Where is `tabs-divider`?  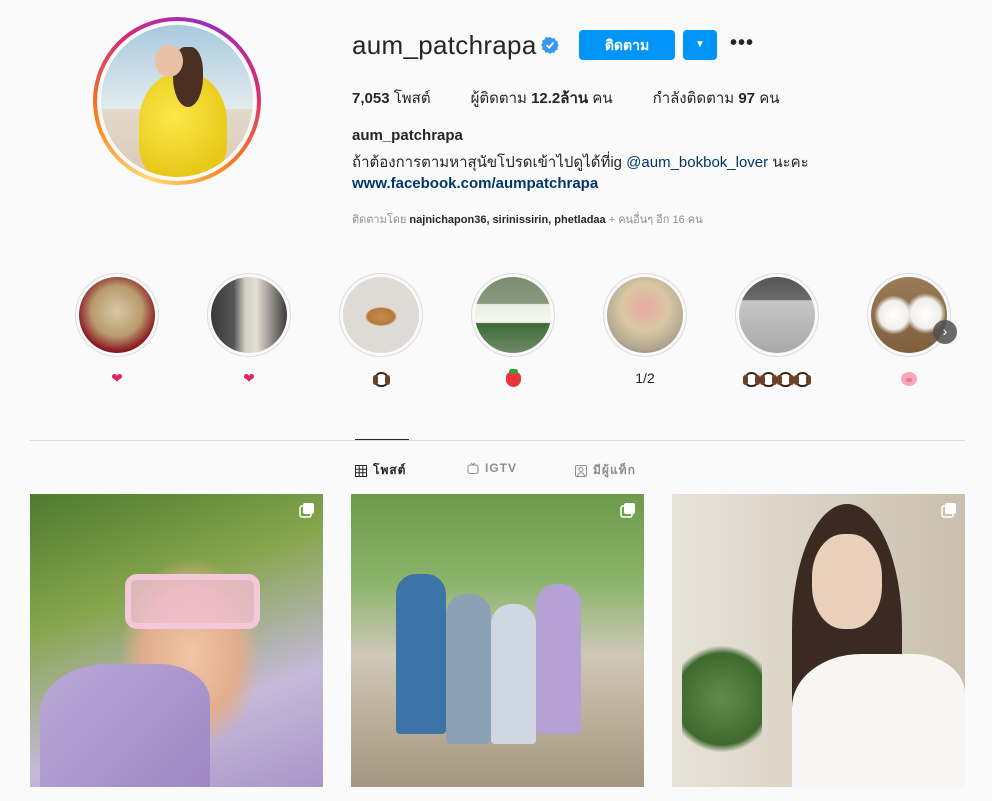 tabs-divider is located at coordinates (497, 440).